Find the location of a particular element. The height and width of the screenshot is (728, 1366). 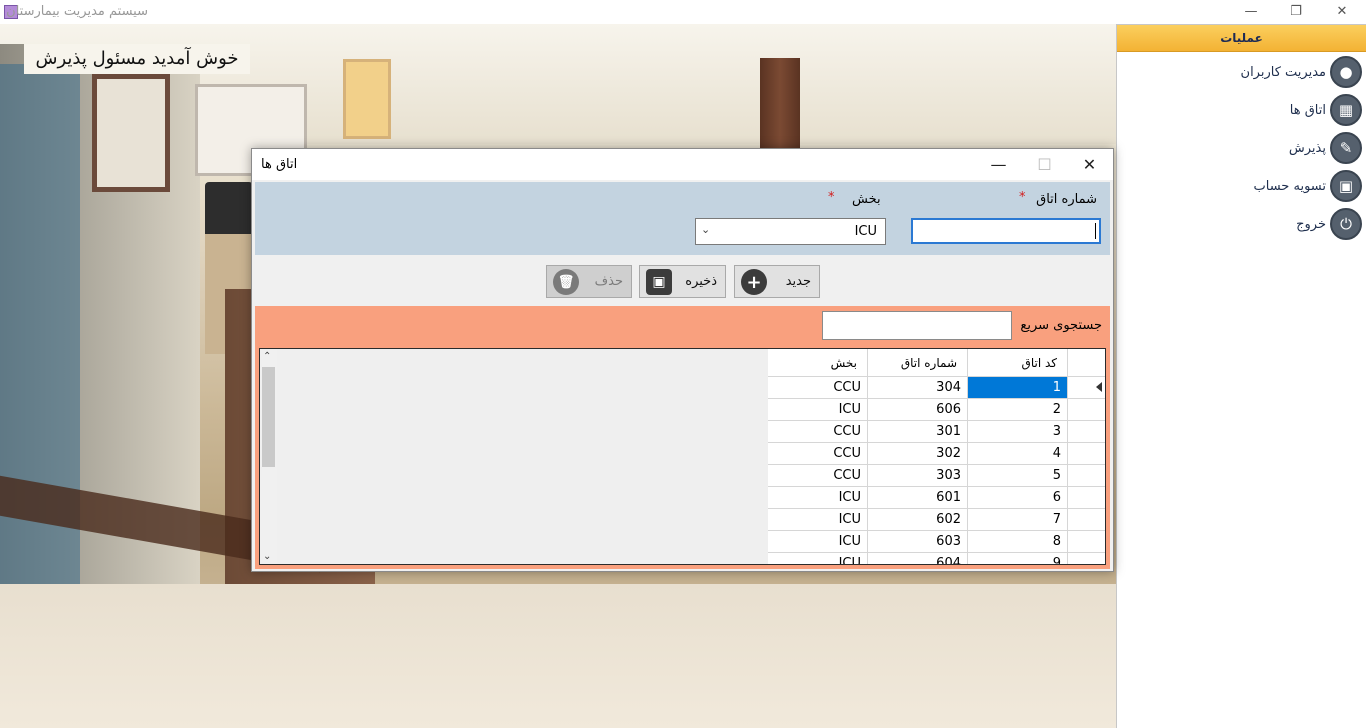

trash-icon: 🗑 is located at coordinates (566, 282).